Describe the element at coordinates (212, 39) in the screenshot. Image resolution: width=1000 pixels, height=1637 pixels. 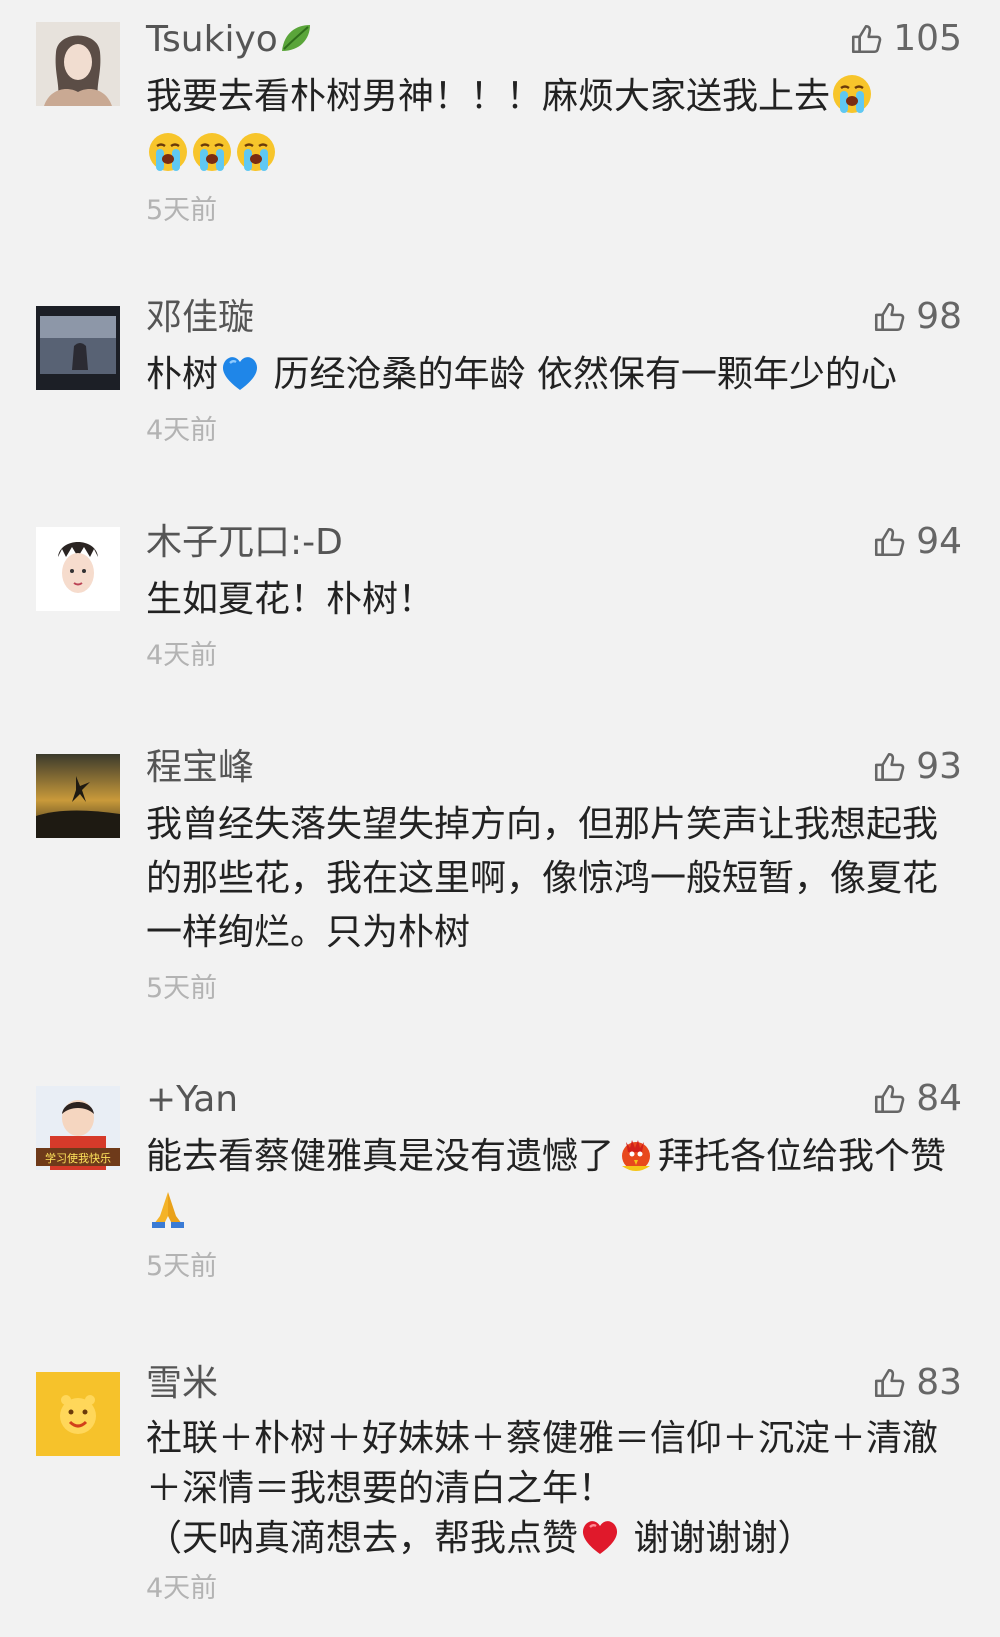
I see `username-text: Tsukiyo` at that location.